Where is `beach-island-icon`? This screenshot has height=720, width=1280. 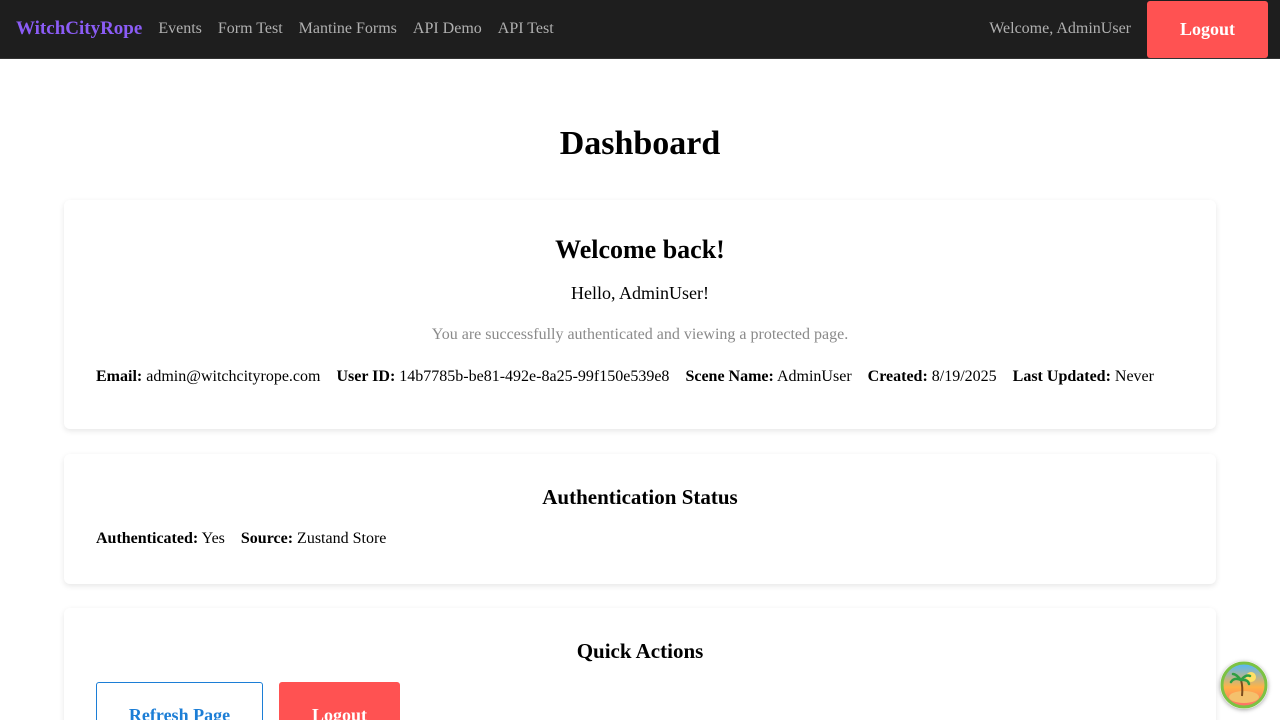 beach-island-icon is located at coordinates (1244, 685).